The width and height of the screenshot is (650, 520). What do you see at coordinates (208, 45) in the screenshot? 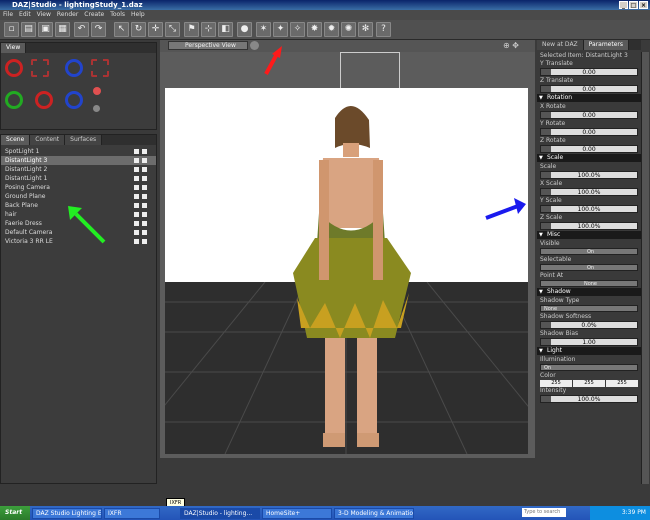
I see `perspective-dropdown: Perspective View` at bounding box center [208, 45].